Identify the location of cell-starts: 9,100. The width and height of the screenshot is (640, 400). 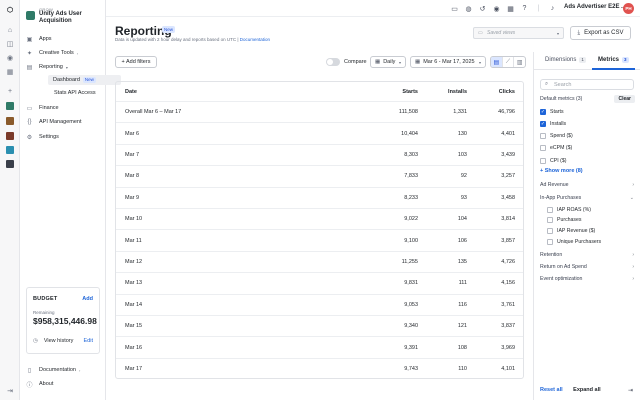
(411, 240).